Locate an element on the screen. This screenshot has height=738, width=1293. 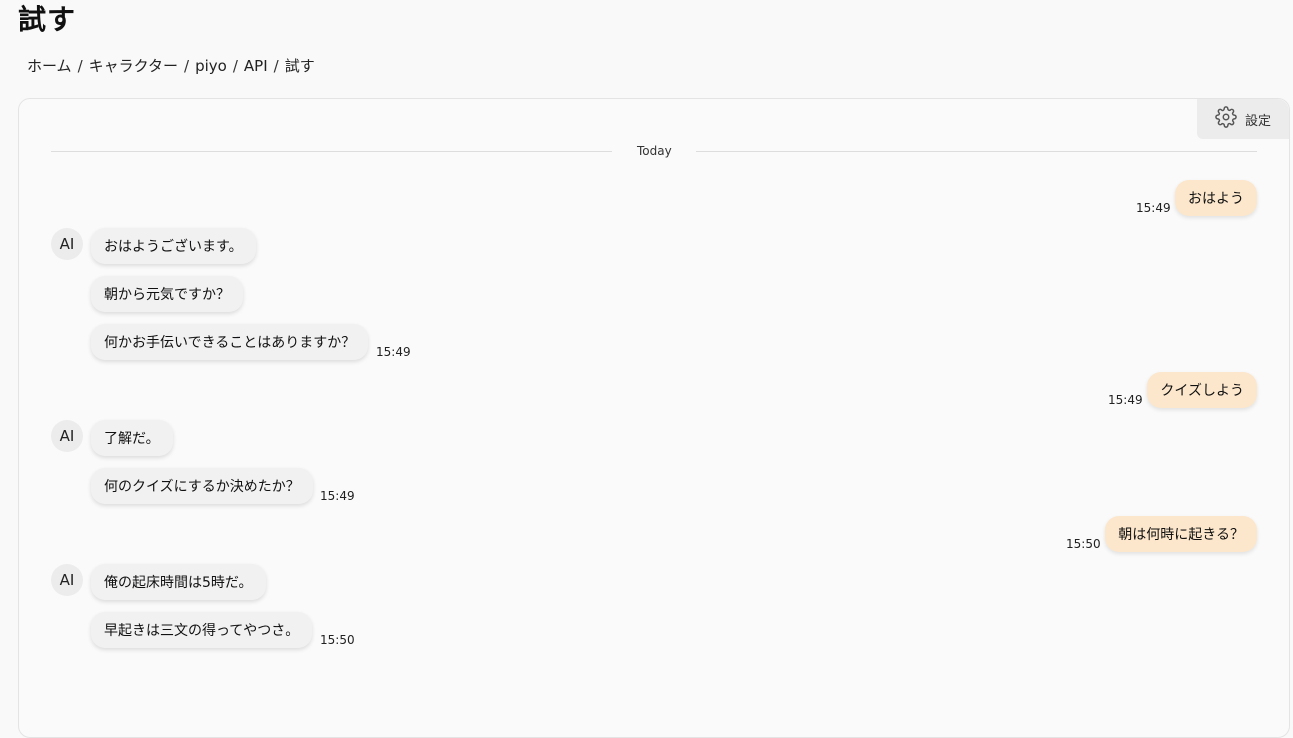
date-divider: Today is located at coordinates (654, 152).